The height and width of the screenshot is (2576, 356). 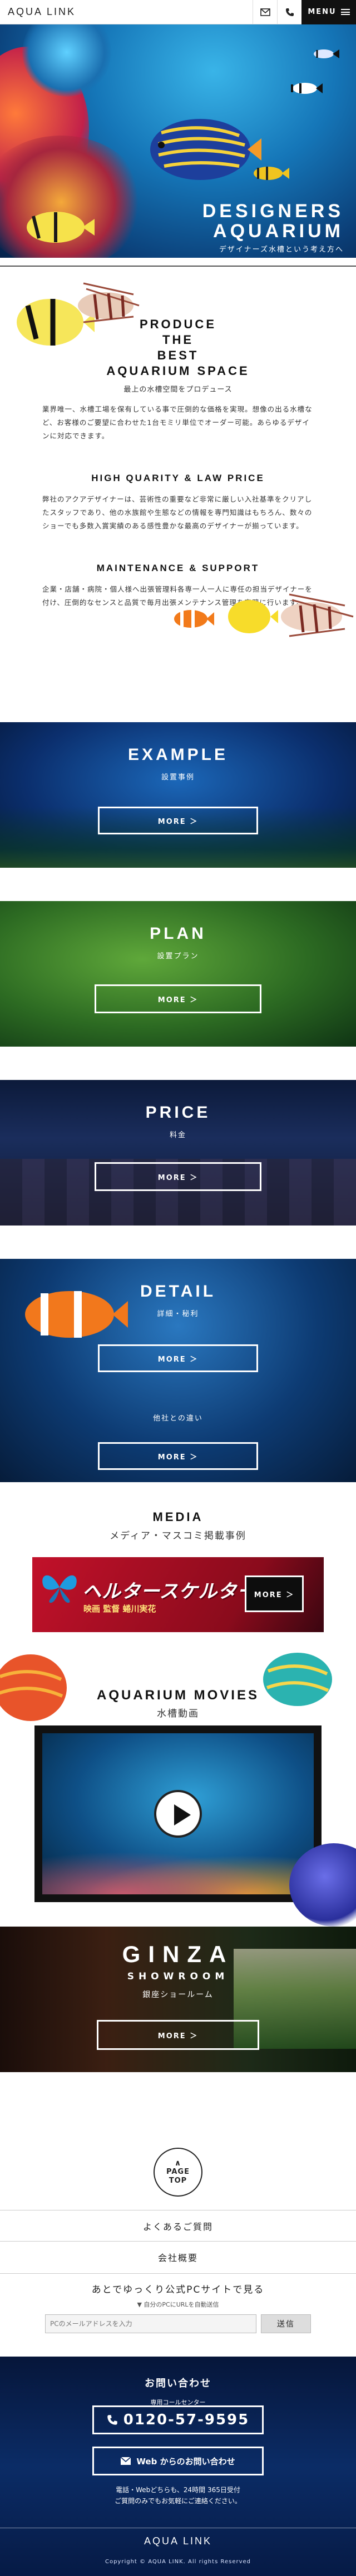 I want to click on faq-link: よくあるご質問, so click(x=178, y=2225).